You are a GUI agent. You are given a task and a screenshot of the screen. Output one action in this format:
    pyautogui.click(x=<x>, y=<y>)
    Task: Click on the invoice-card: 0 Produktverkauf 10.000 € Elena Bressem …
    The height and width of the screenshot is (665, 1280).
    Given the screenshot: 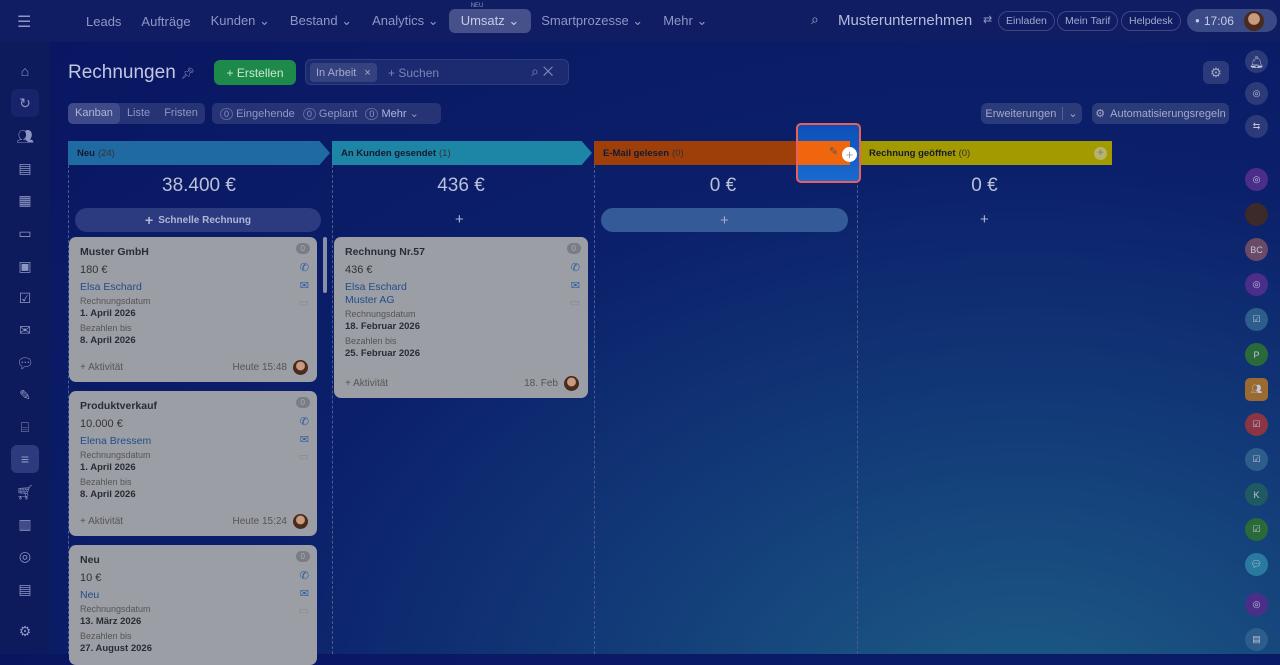 What is the action you would take?
    pyautogui.click(x=193, y=463)
    